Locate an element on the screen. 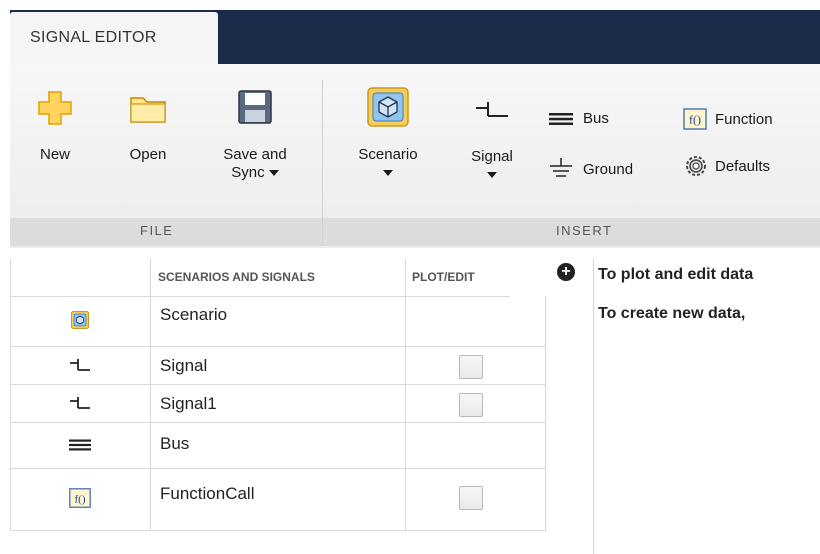  defaults-button: Defaults is located at coordinates (727, 166).